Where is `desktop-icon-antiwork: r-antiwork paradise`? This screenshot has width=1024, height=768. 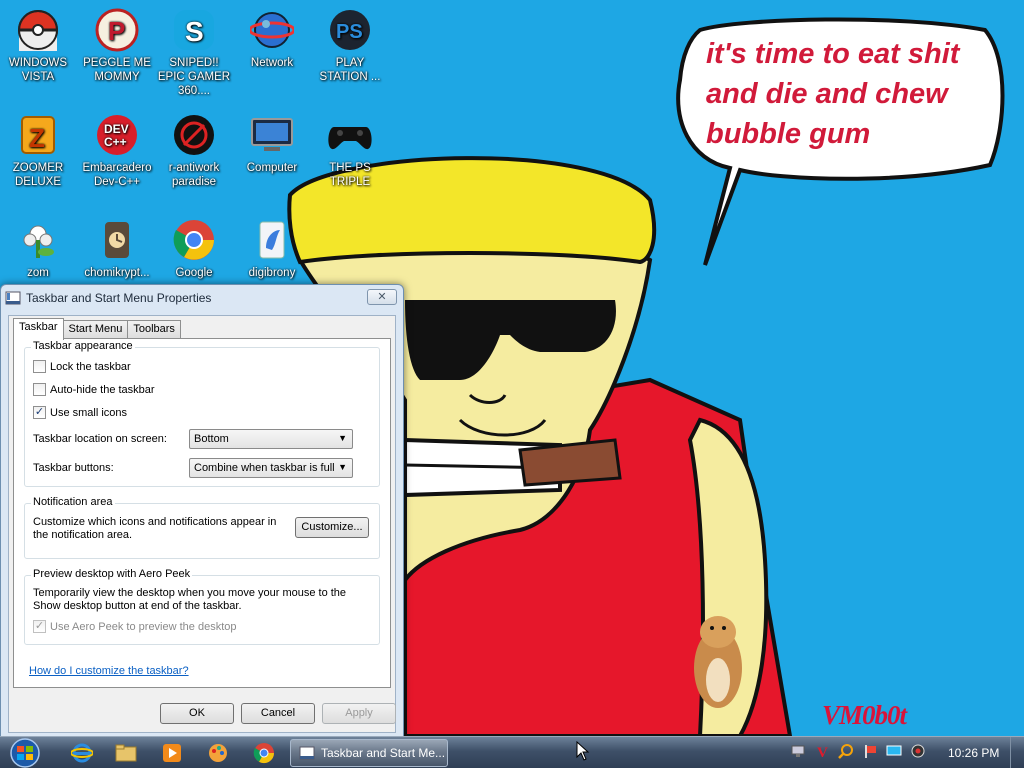
desktop-icon-antiwork: r-antiwork paradise is located at coordinates (194, 150).